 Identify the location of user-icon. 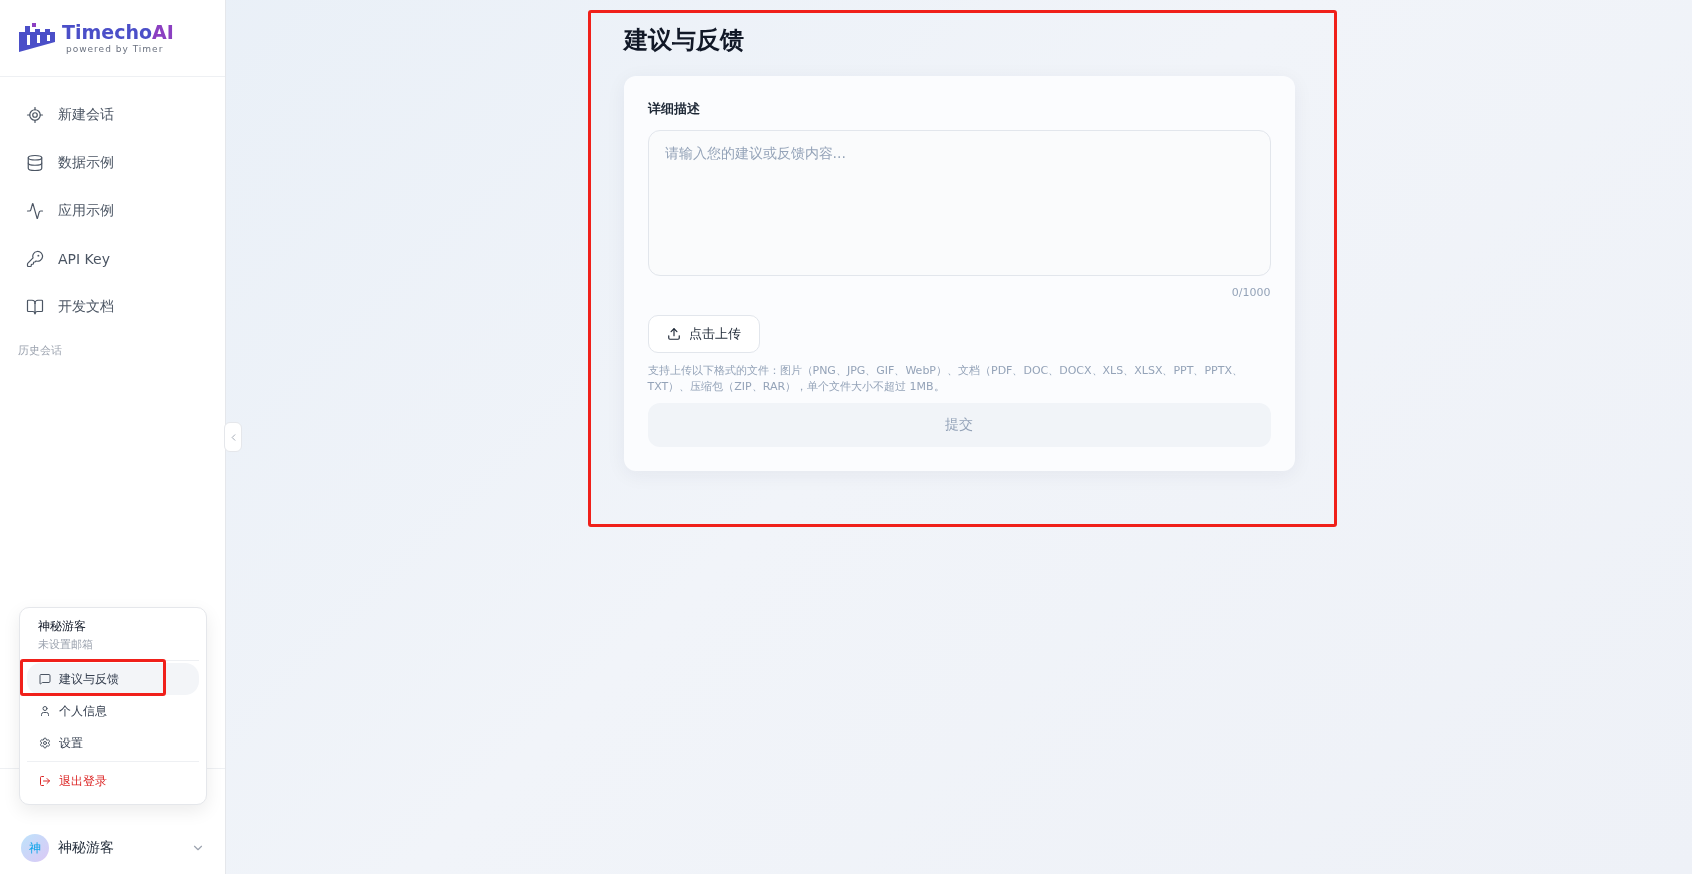
(45, 711).